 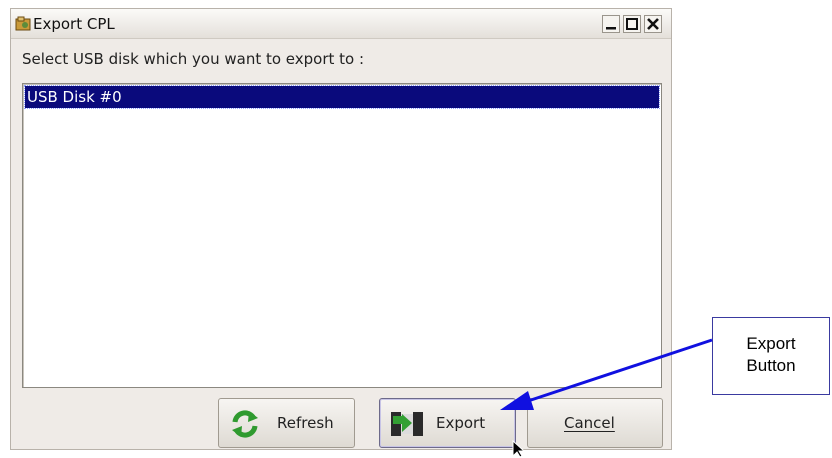 I want to click on refresh-label: Refresh, so click(x=305, y=423).